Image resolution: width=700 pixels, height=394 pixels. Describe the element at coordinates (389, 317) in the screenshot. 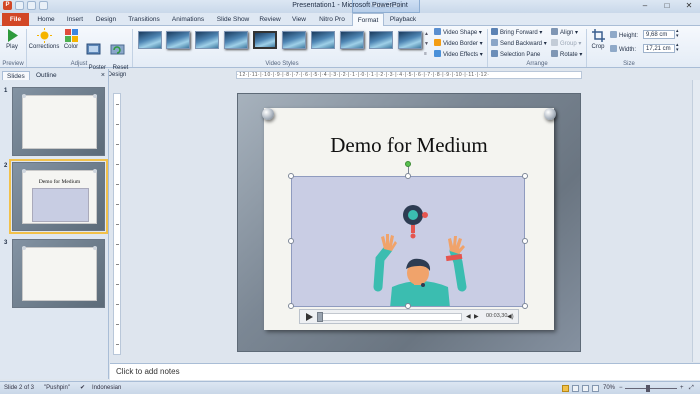

I see `seek-bar` at that location.